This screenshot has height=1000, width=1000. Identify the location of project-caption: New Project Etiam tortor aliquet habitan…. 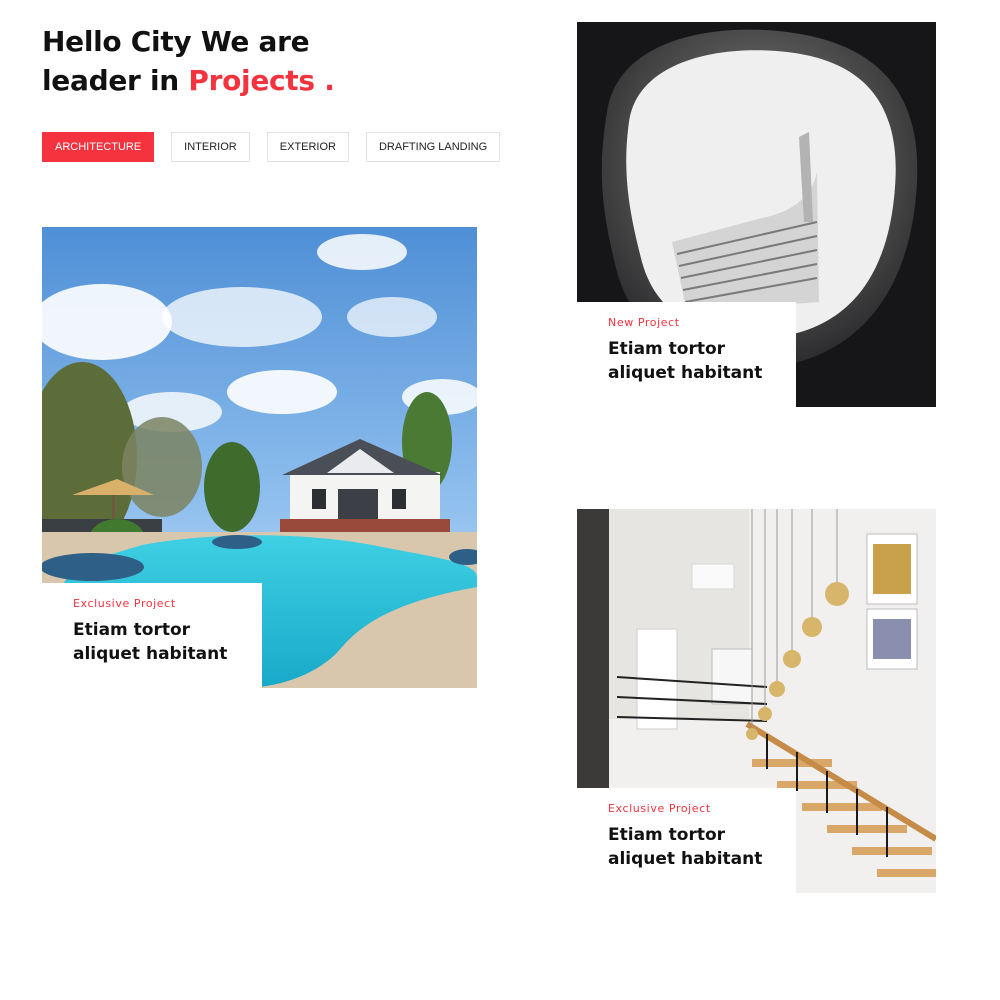
(686, 354).